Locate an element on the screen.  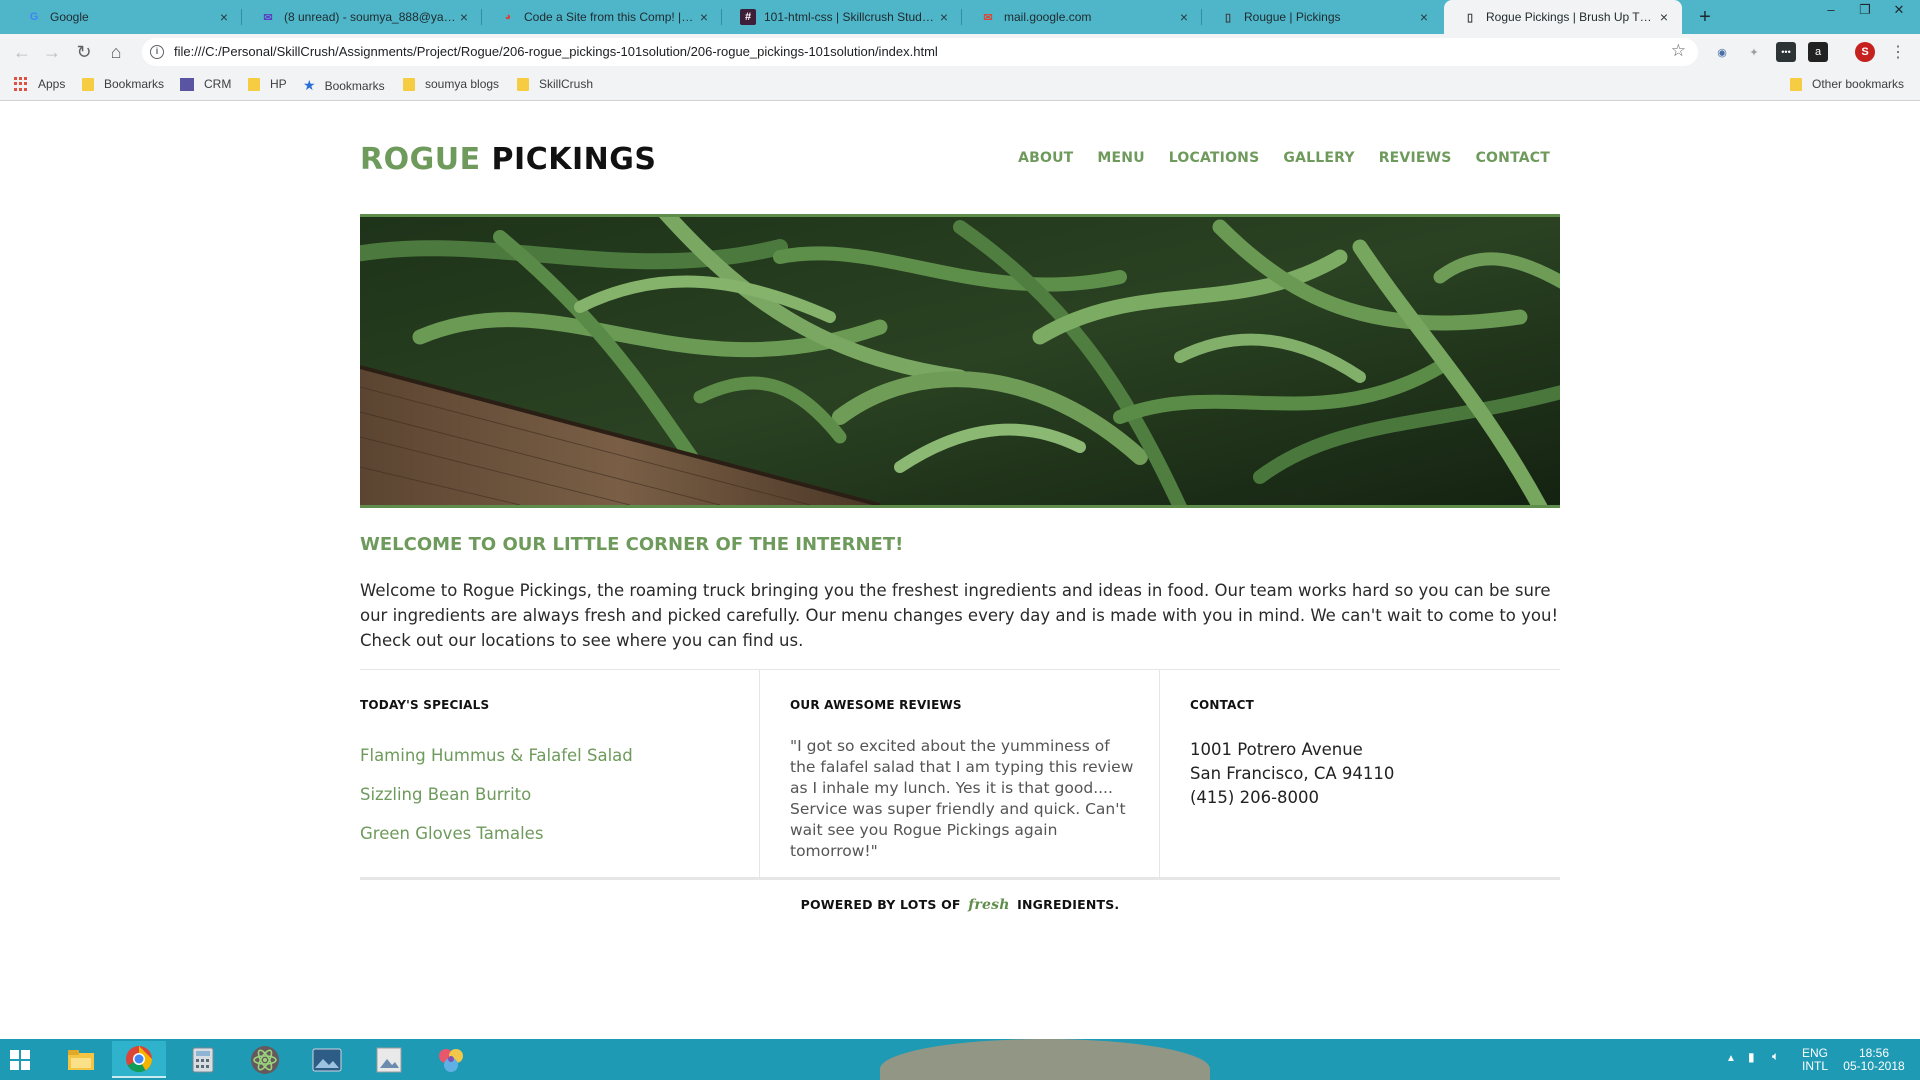
tab-google: G Google × is located at coordinates (125, 17).